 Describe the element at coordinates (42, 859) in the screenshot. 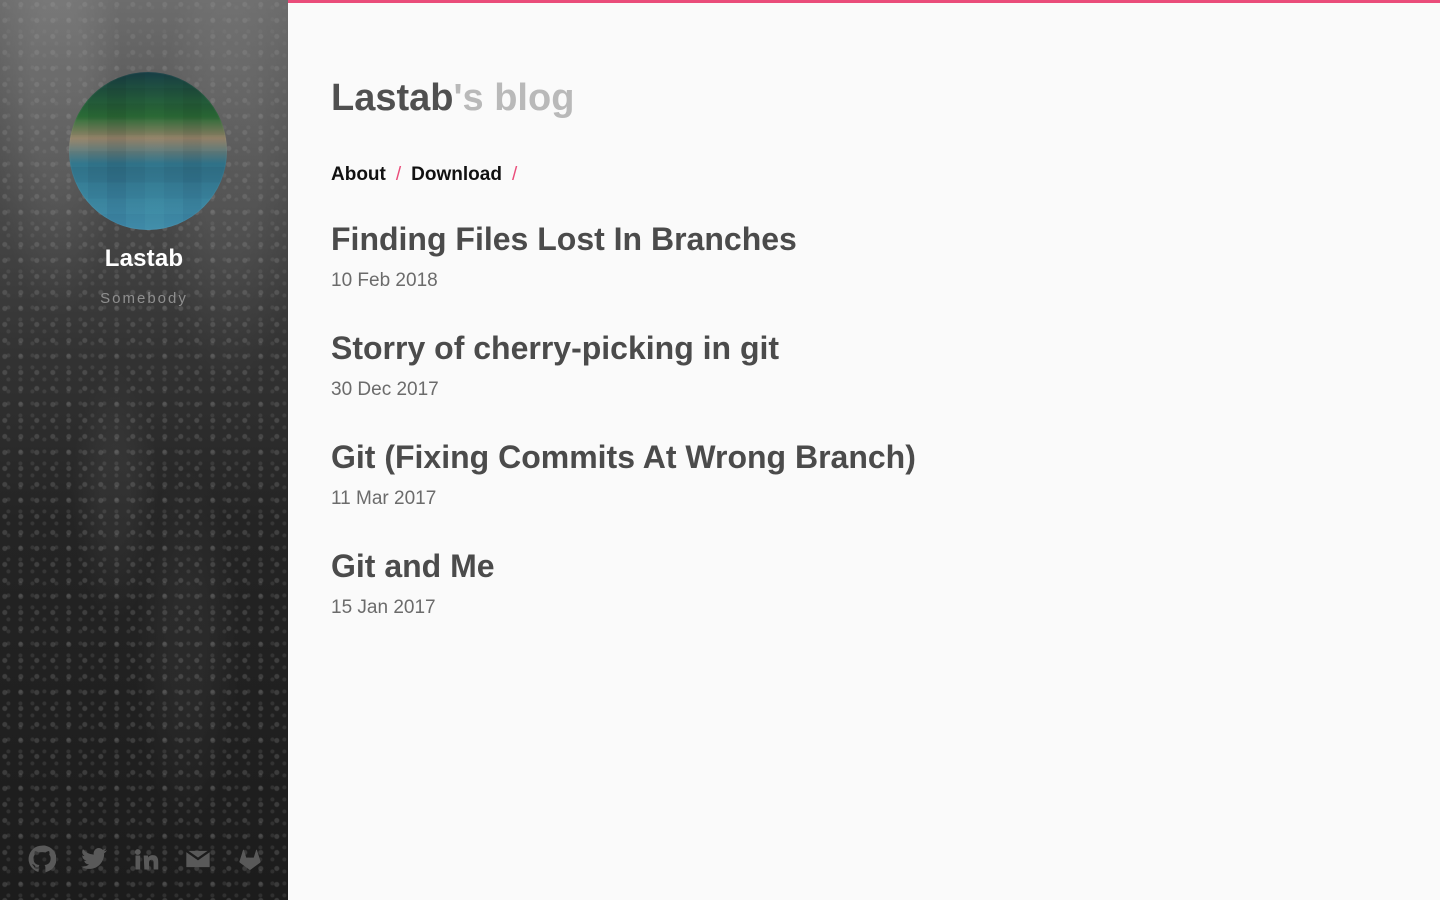

I see `github-icon` at that location.